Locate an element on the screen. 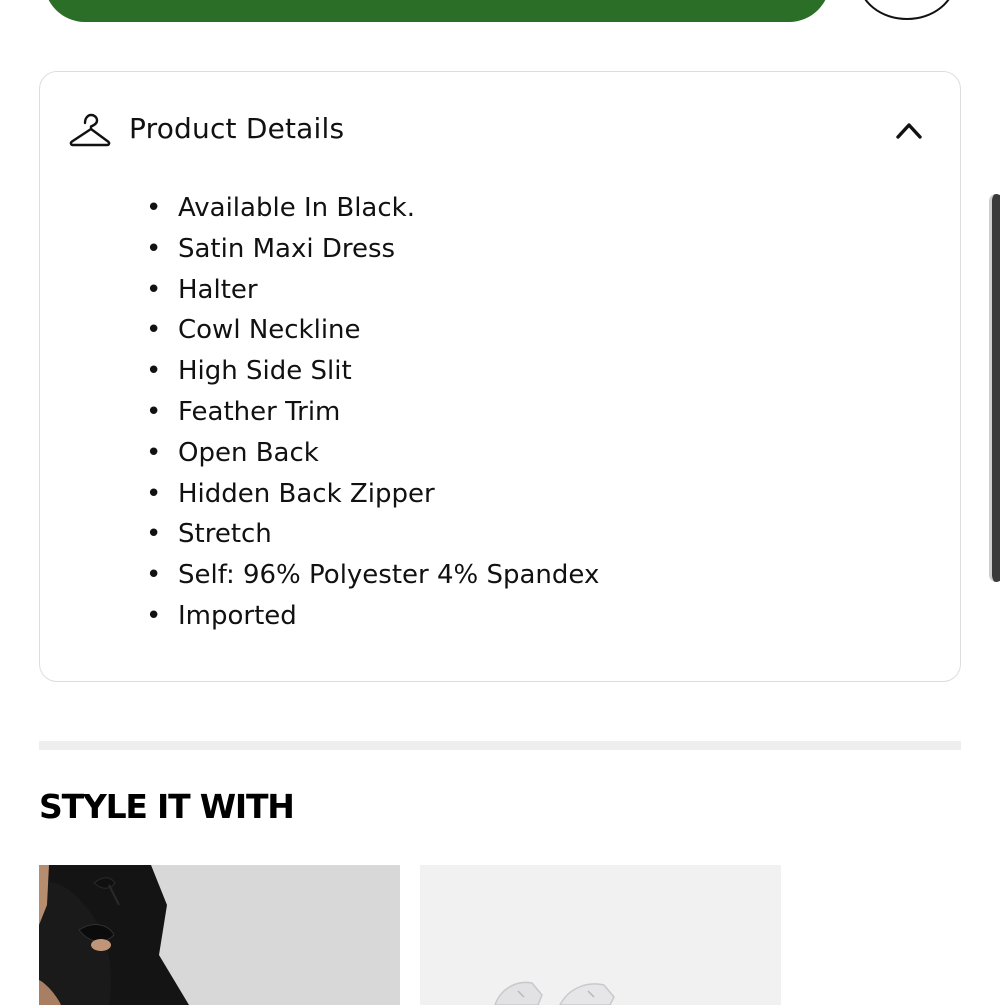  list-item-text: Self: 96% Polyester 4% Spandex is located at coordinates (389, 575).